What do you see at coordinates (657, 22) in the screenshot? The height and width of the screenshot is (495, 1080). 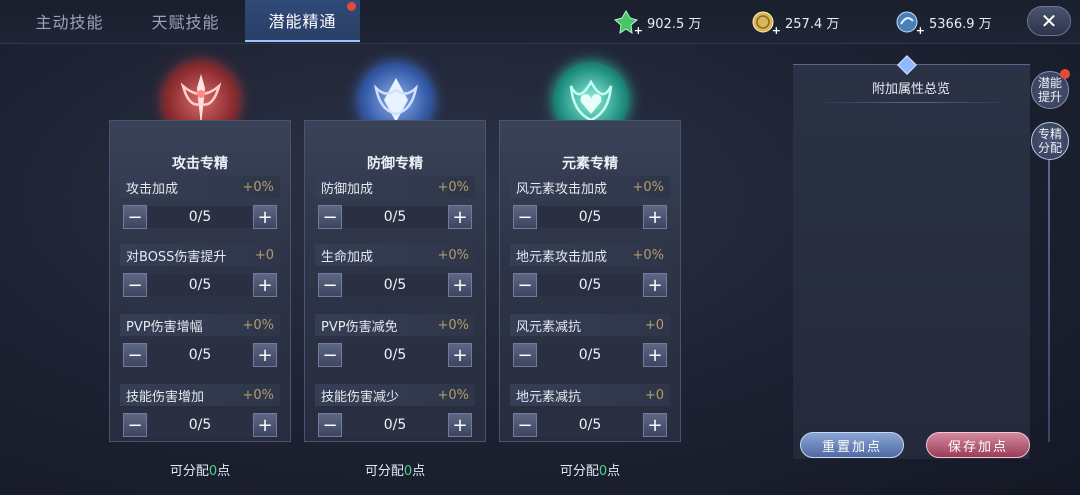 I see `currency-green-crystal: + 902.5 万` at bounding box center [657, 22].